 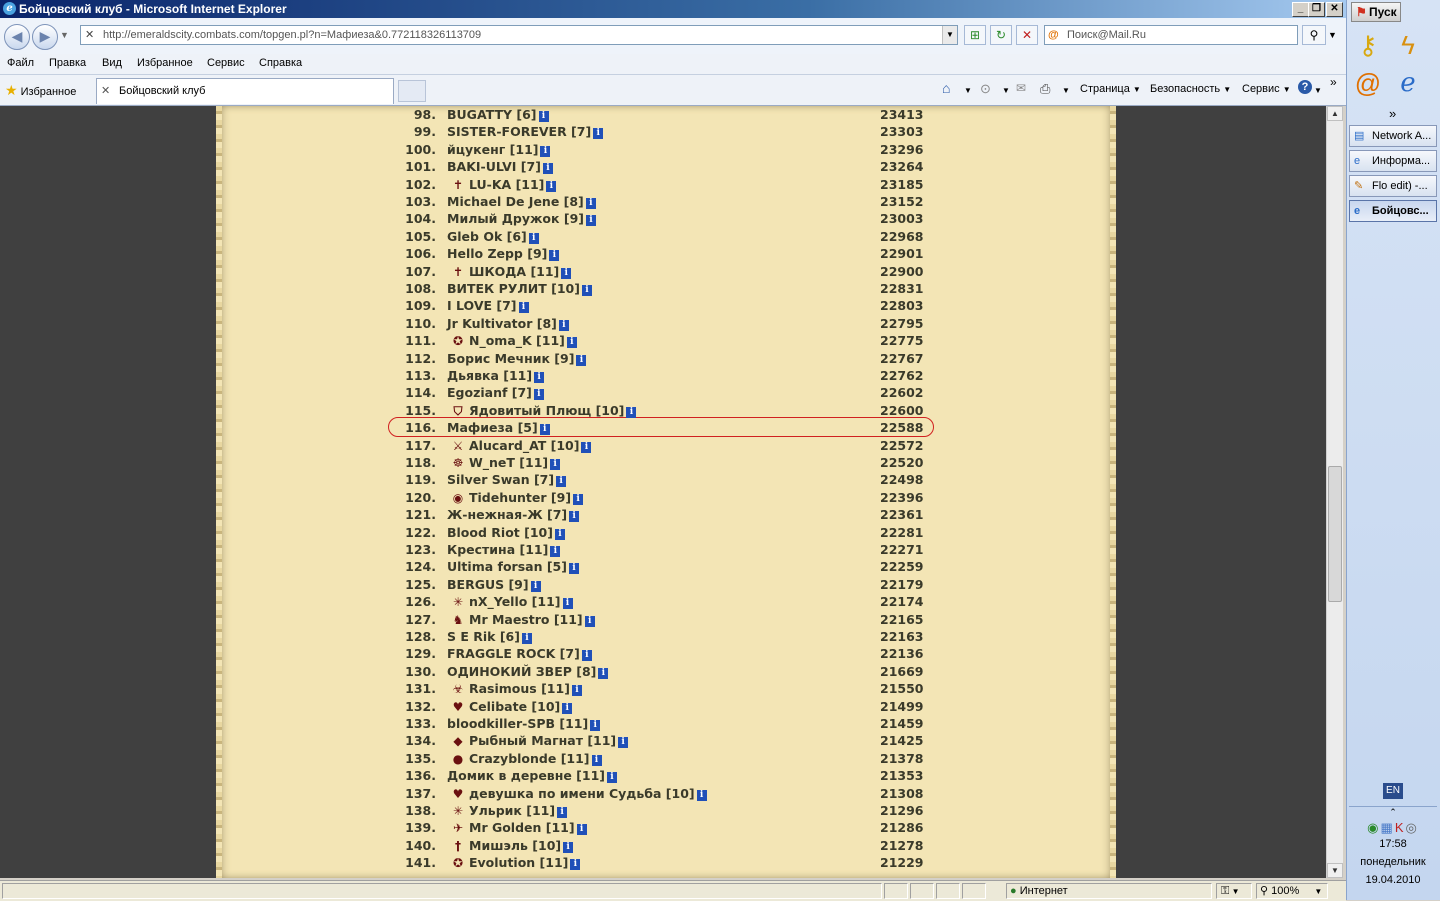 What do you see at coordinates (968, 90) in the screenshot?
I see `home-dropdown-icon: ▼` at bounding box center [968, 90].